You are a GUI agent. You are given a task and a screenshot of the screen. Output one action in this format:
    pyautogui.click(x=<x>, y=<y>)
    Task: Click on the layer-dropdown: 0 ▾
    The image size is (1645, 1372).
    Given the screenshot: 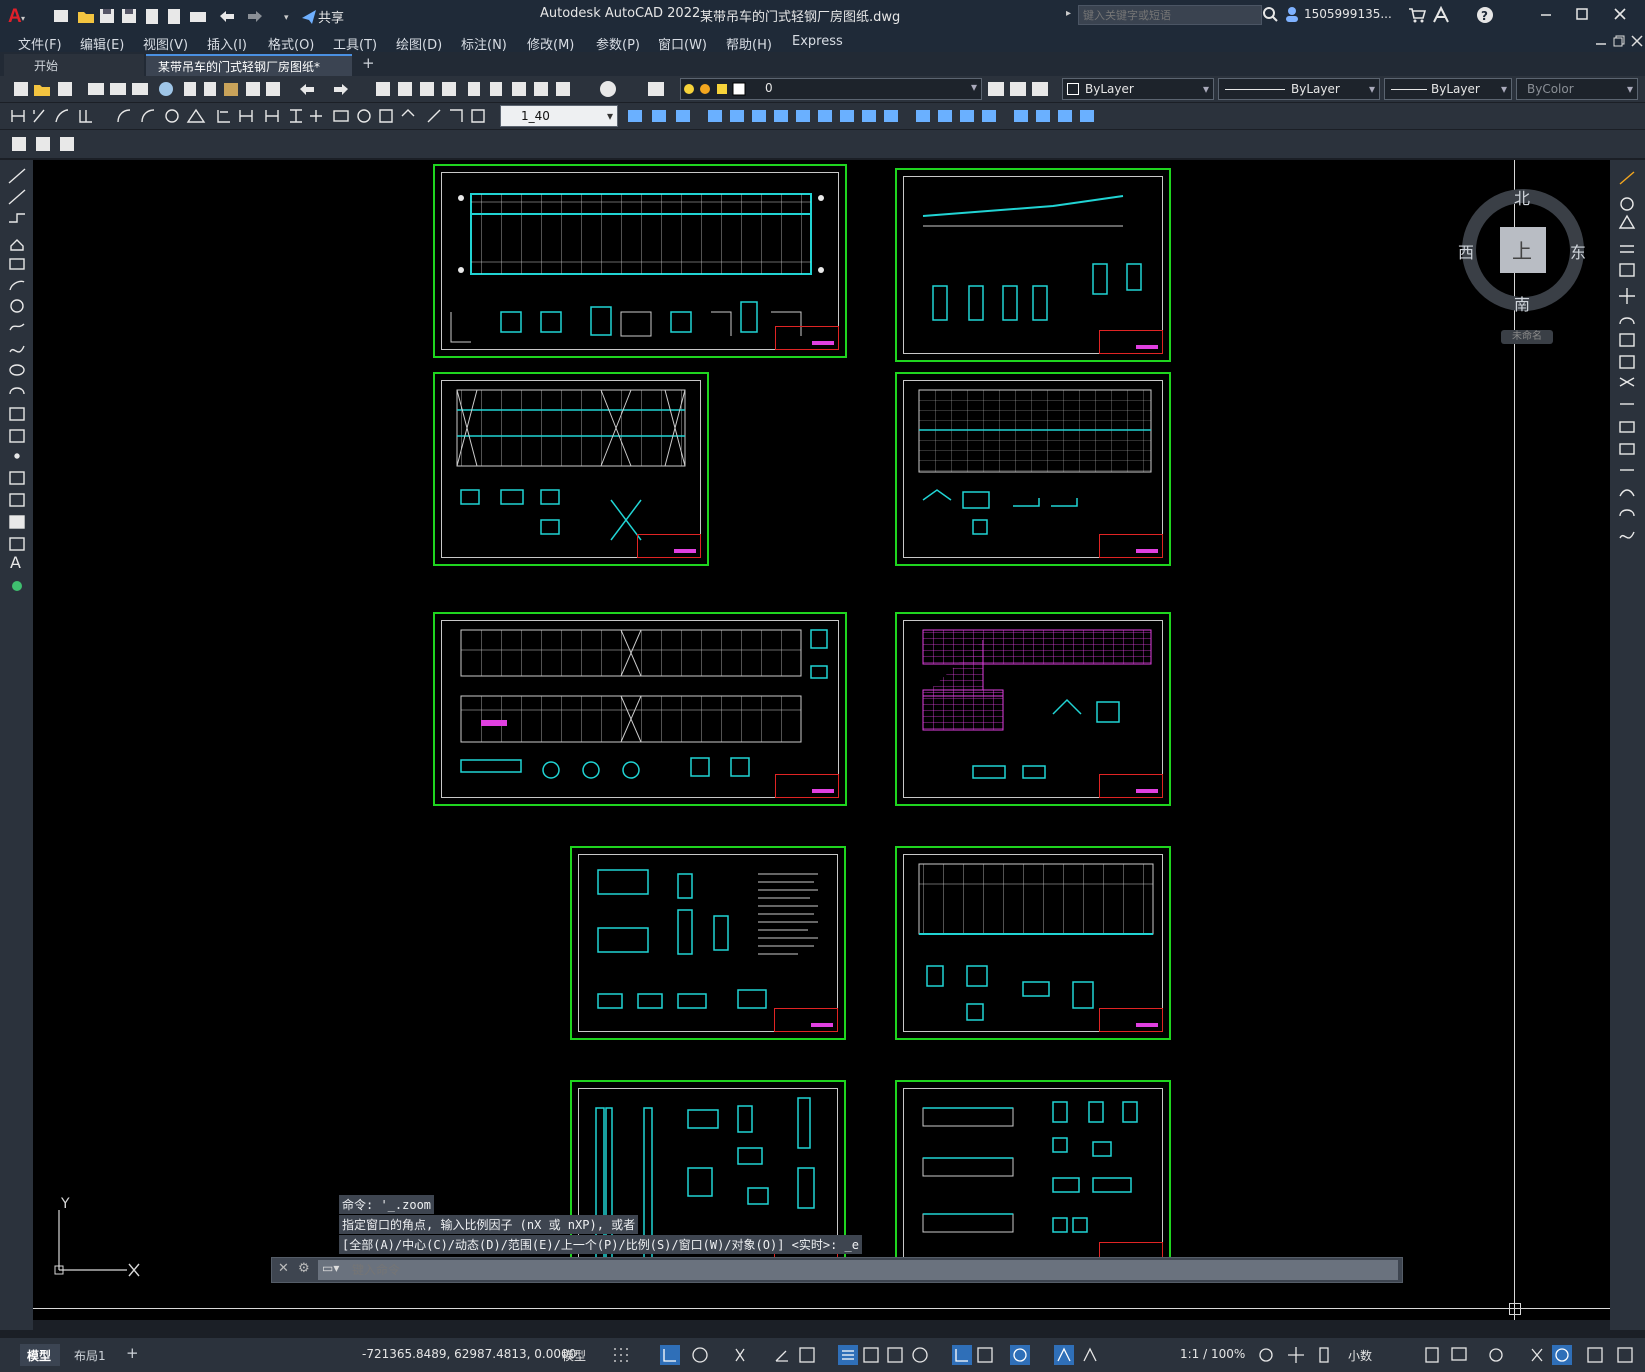 What is the action you would take?
    pyautogui.click(x=831, y=89)
    